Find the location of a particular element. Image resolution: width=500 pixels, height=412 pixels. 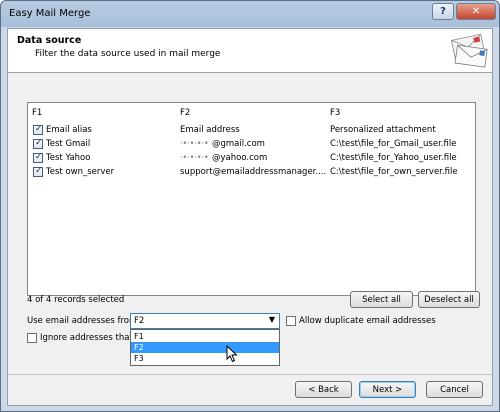

ignore-addresses-checkbox is located at coordinates (32, 338).